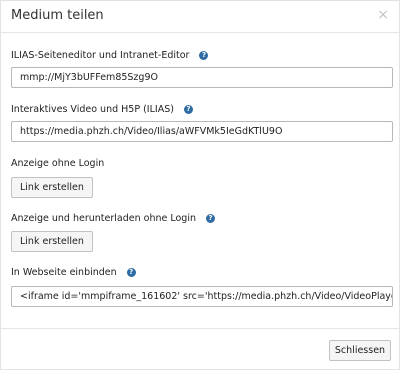  I want to click on view-without-login-label: Anzeige ohne Login, so click(57, 163).